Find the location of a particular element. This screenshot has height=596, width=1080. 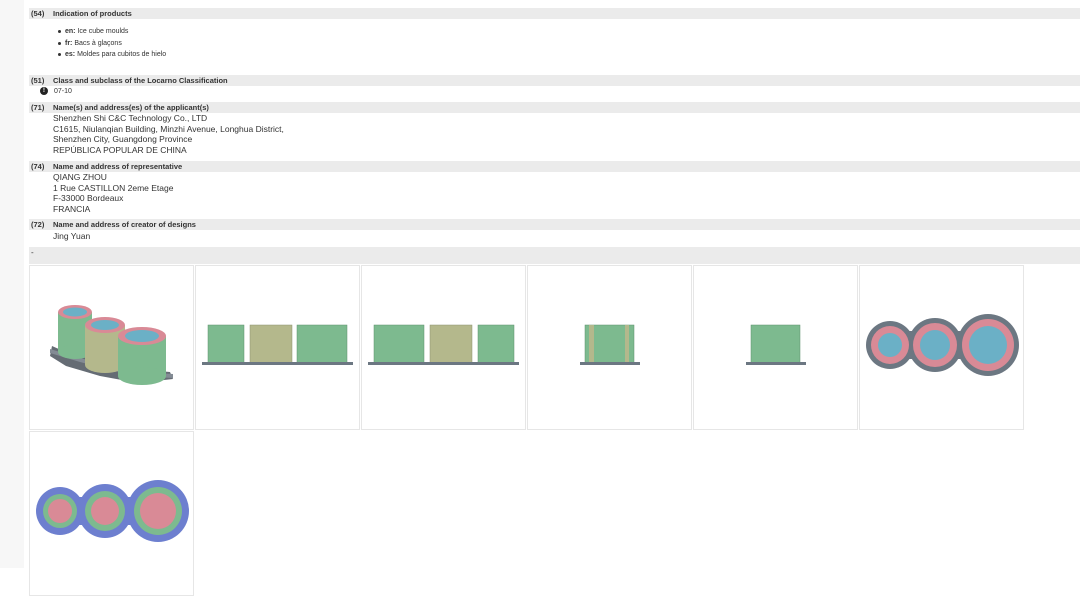

mould-front-image is located at coordinates (277, 344).